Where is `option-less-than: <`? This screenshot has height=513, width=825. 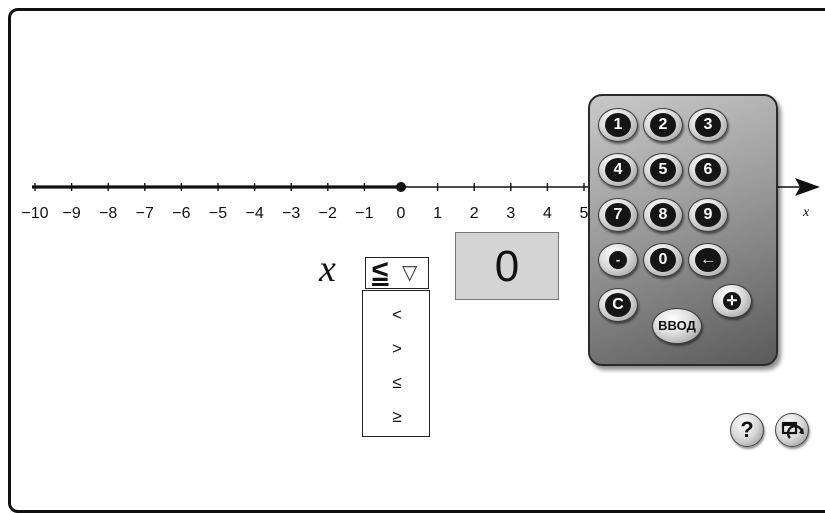
option-less-than: < is located at coordinates (397, 315).